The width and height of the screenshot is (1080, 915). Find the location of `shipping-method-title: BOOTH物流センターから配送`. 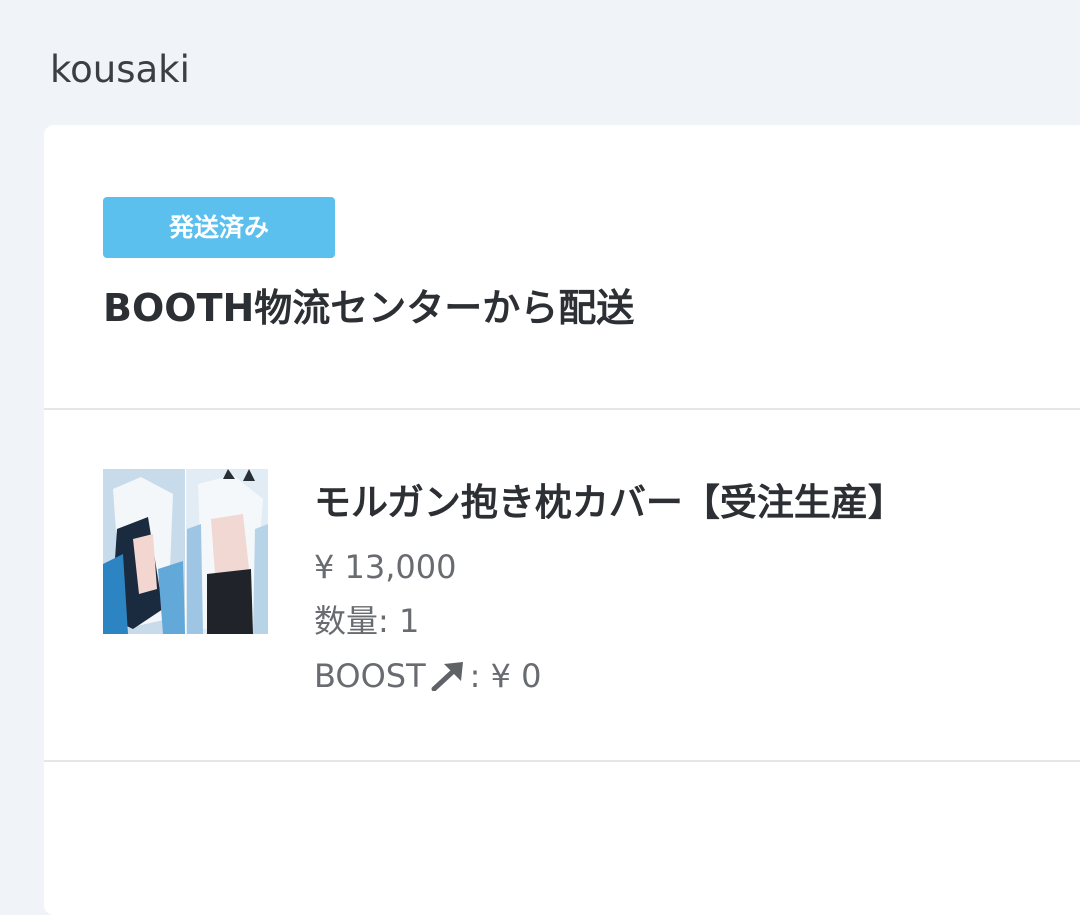

shipping-method-title: BOOTH物流センターから配送 is located at coordinates (369, 308).